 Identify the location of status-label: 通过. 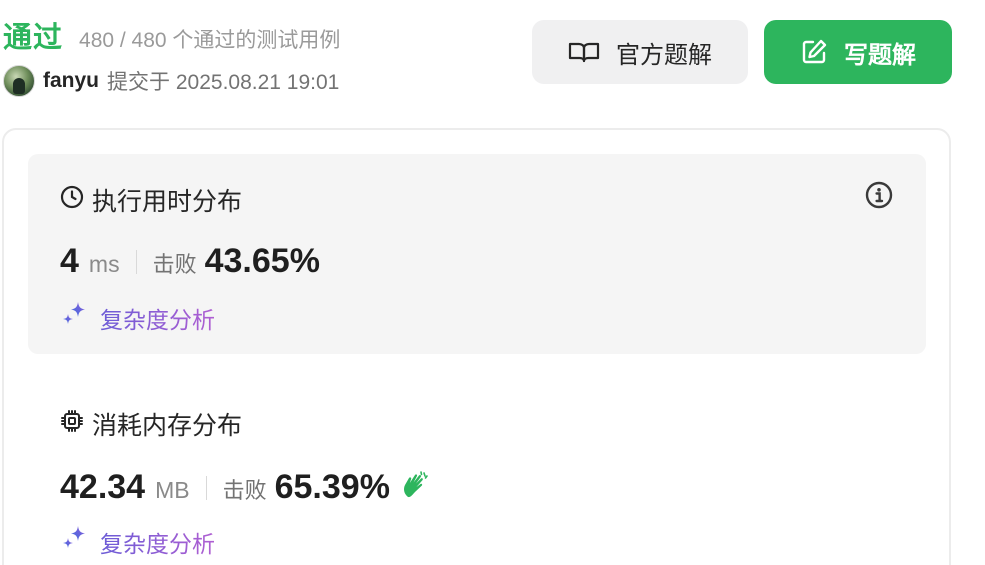
(33, 38).